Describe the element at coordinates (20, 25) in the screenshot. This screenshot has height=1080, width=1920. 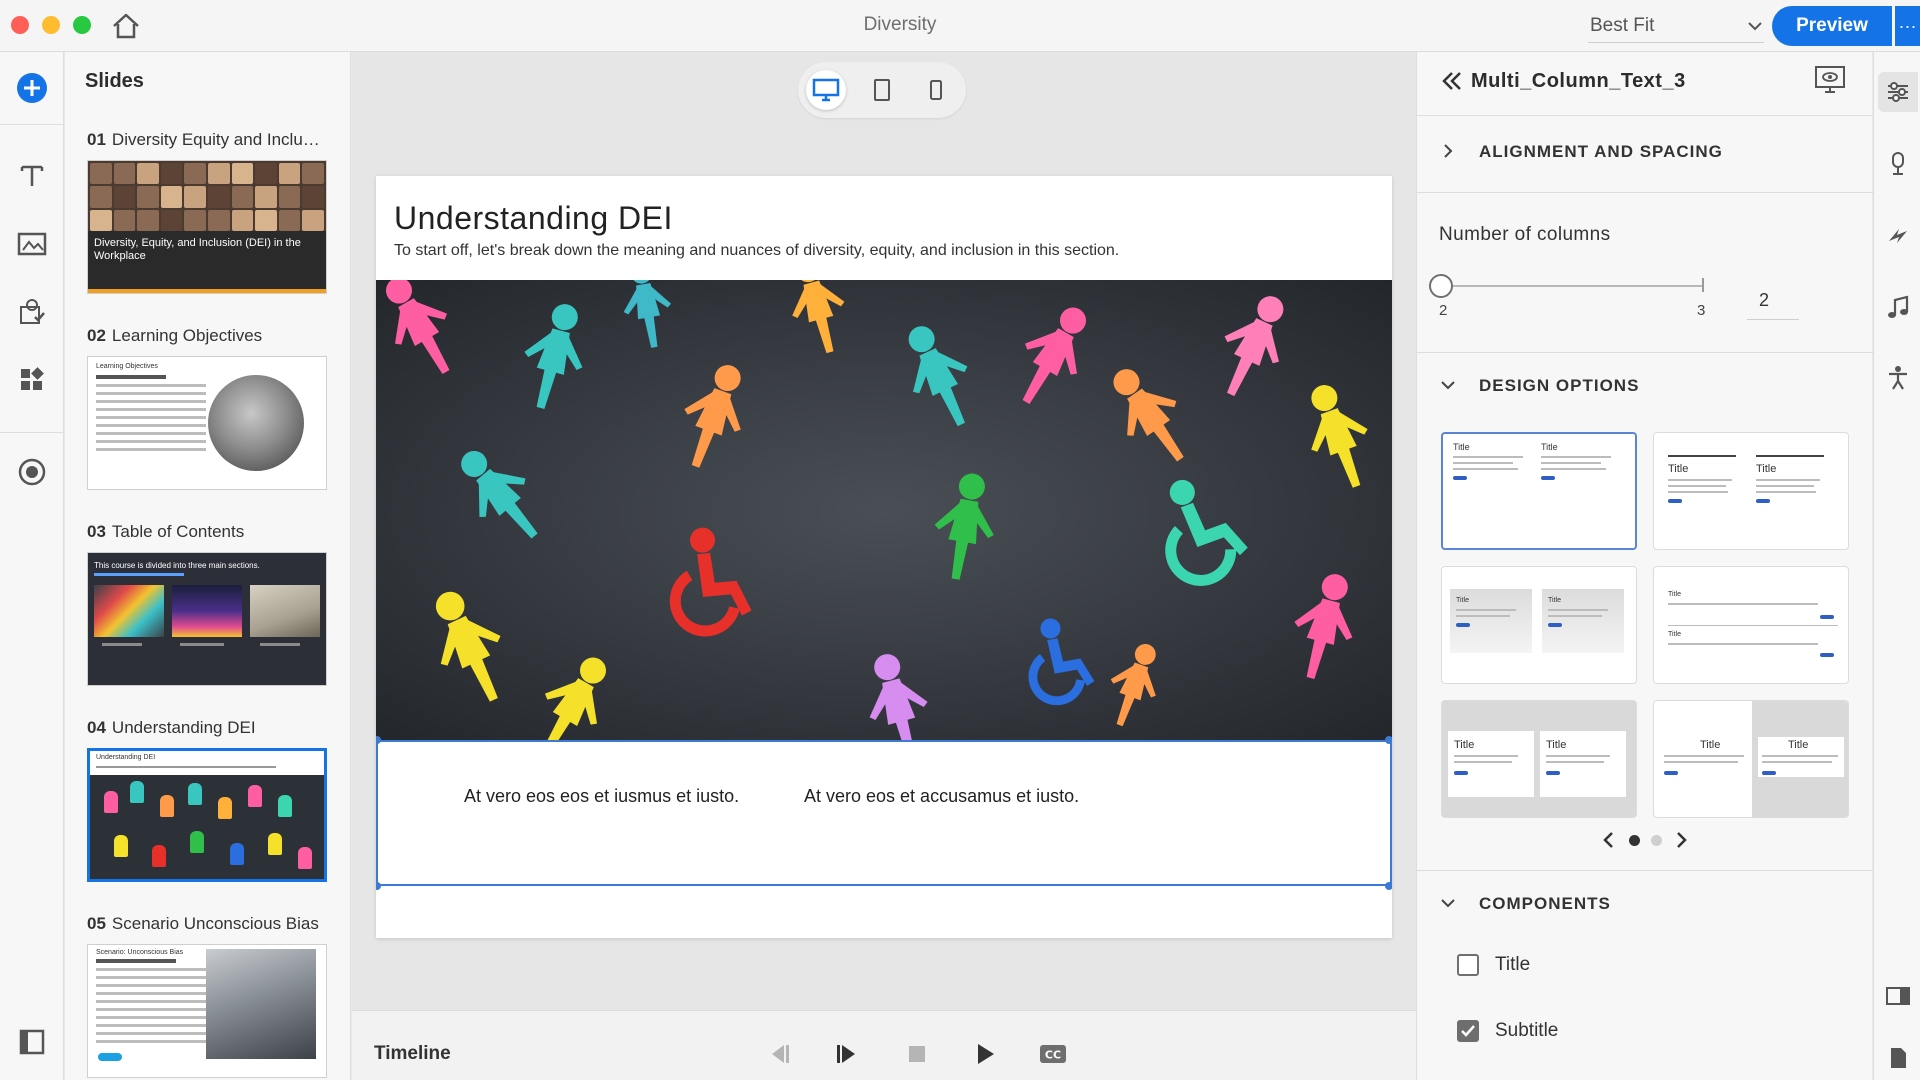
I see `close-window-button` at that location.